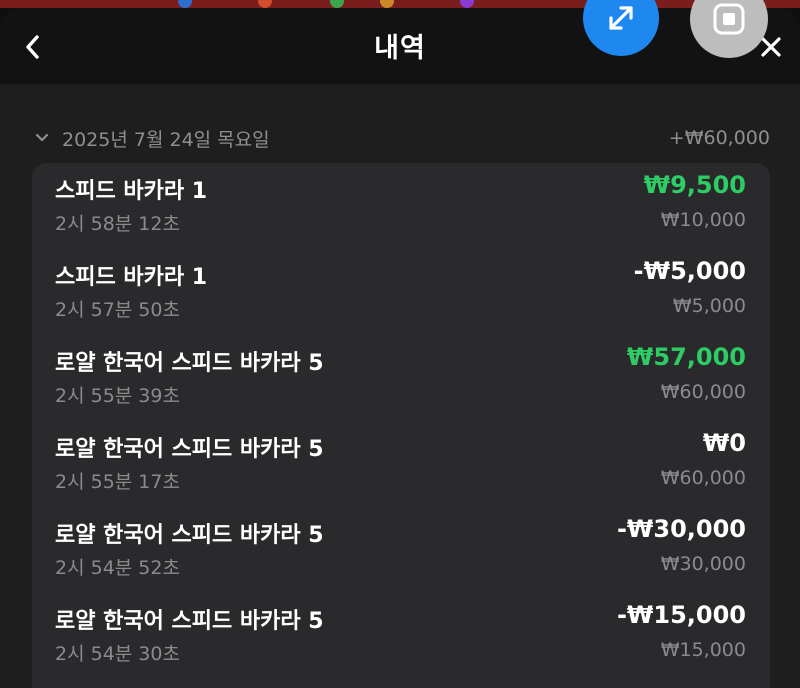 Image resolution: width=800 pixels, height=688 pixels. What do you see at coordinates (166, 139) in the screenshot?
I see `date-label: 2025년 7월 24일 목요일` at bounding box center [166, 139].